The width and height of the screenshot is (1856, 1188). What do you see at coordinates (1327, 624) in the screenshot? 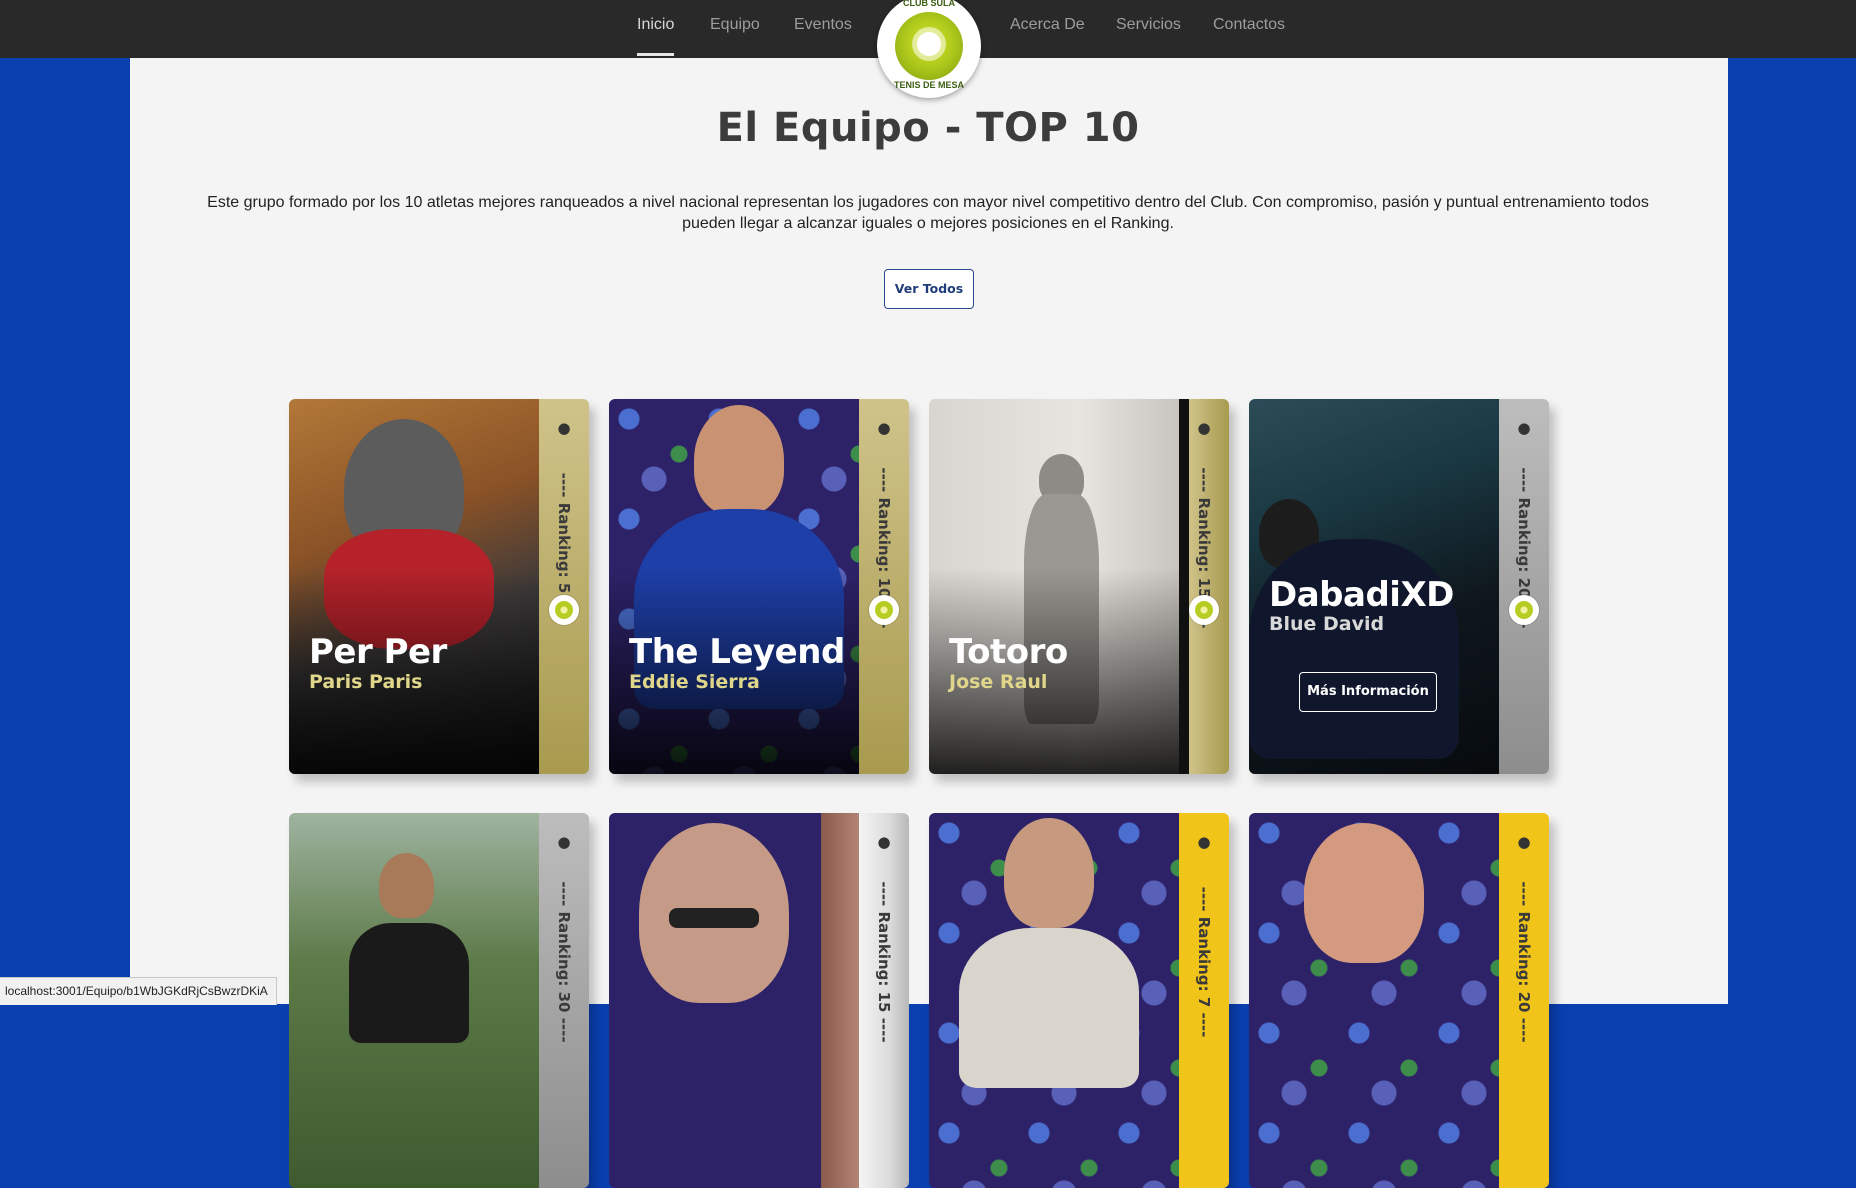
I see `player-fullname: Blue David` at bounding box center [1327, 624].